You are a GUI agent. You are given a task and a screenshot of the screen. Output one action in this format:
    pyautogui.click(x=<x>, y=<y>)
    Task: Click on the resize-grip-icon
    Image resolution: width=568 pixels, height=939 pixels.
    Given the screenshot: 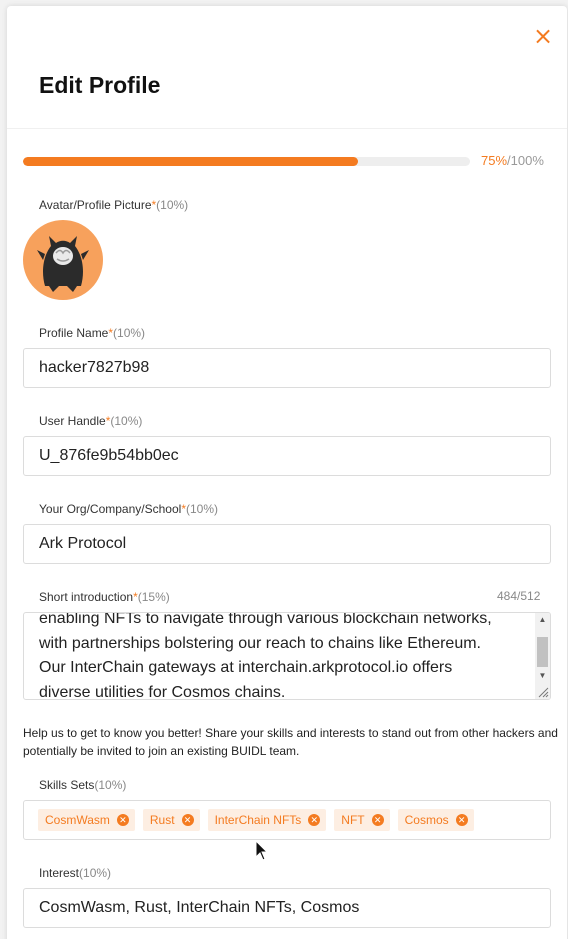 What is the action you would take?
    pyautogui.click(x=543, y=692)
    